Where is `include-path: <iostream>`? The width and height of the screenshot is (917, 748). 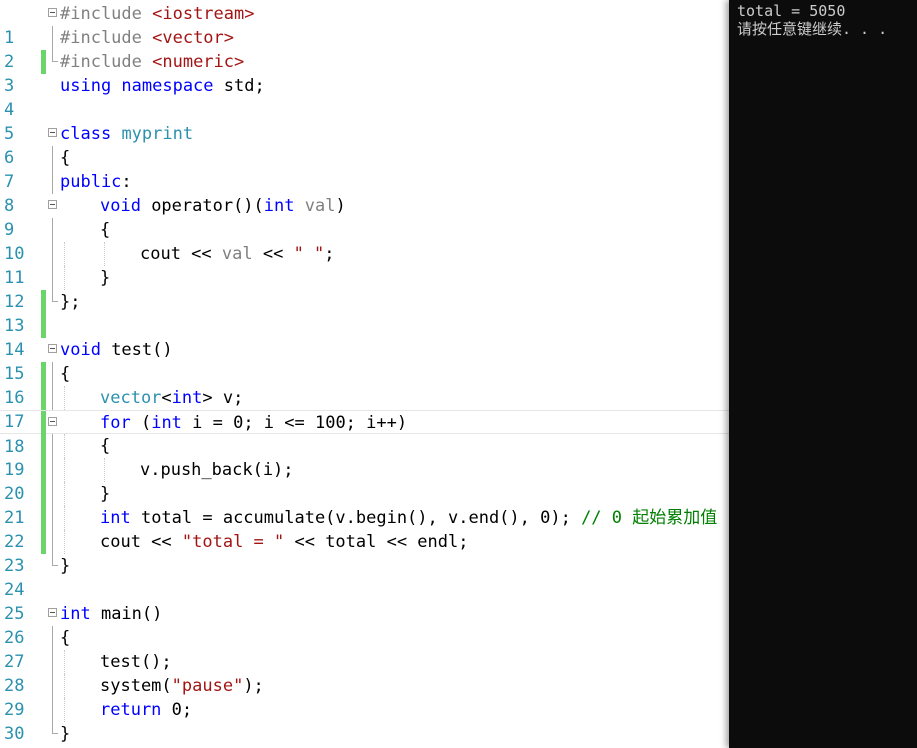
include-path: <iostream> is located at coordinates (203, 14).